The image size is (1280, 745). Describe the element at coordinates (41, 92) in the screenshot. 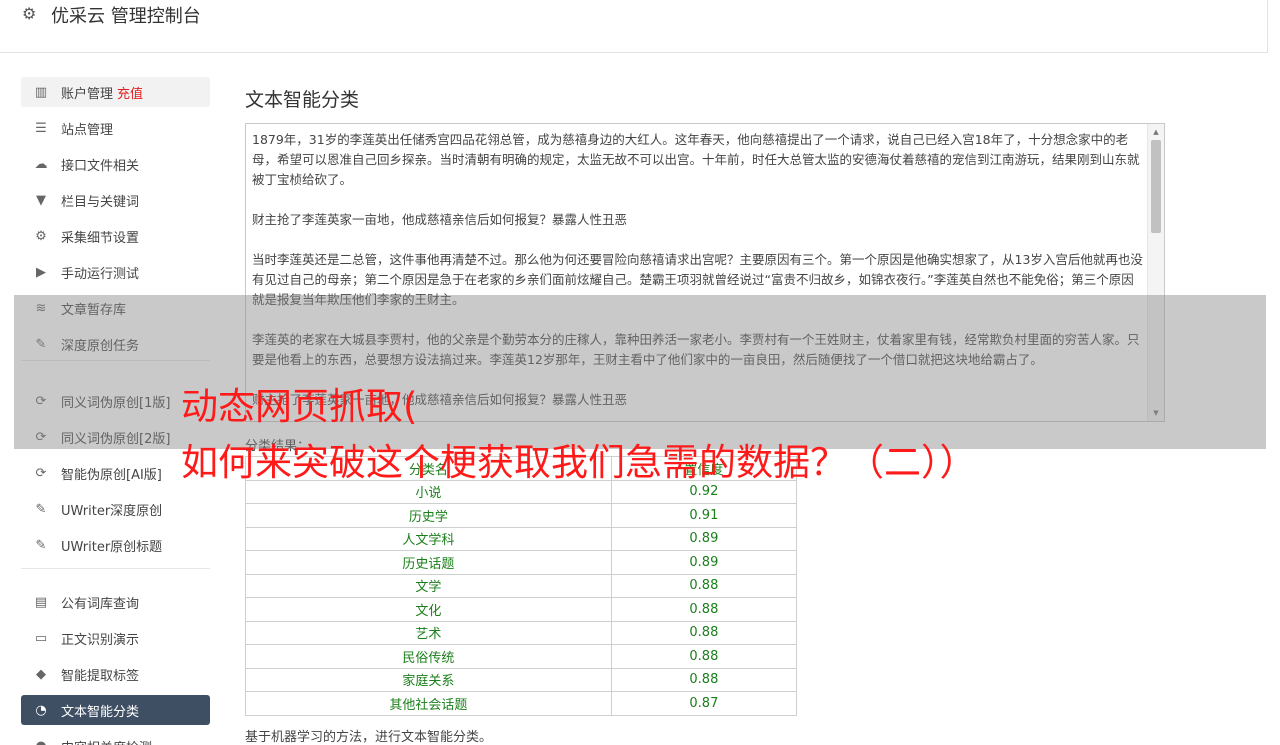

I see `bar-chart-icon: ▥` at that location.